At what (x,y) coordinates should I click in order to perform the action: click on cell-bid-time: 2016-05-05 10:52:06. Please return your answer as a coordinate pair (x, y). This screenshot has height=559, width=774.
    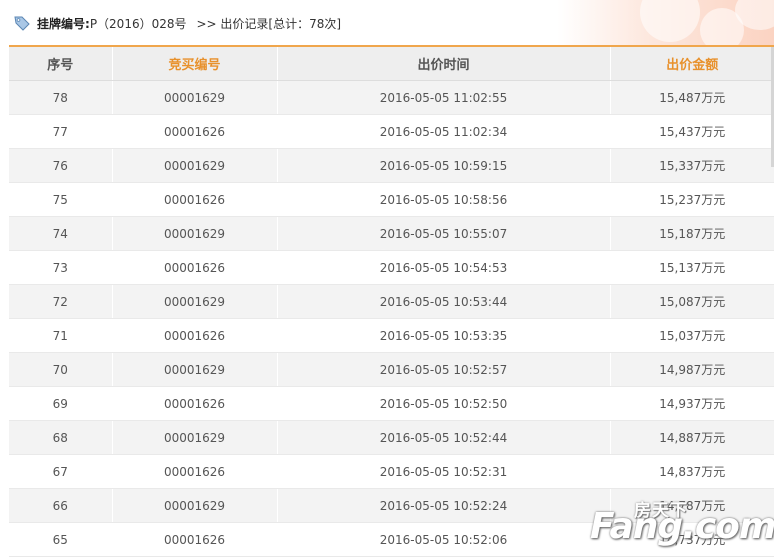
    Looking at the image, I should click on (444, 539).